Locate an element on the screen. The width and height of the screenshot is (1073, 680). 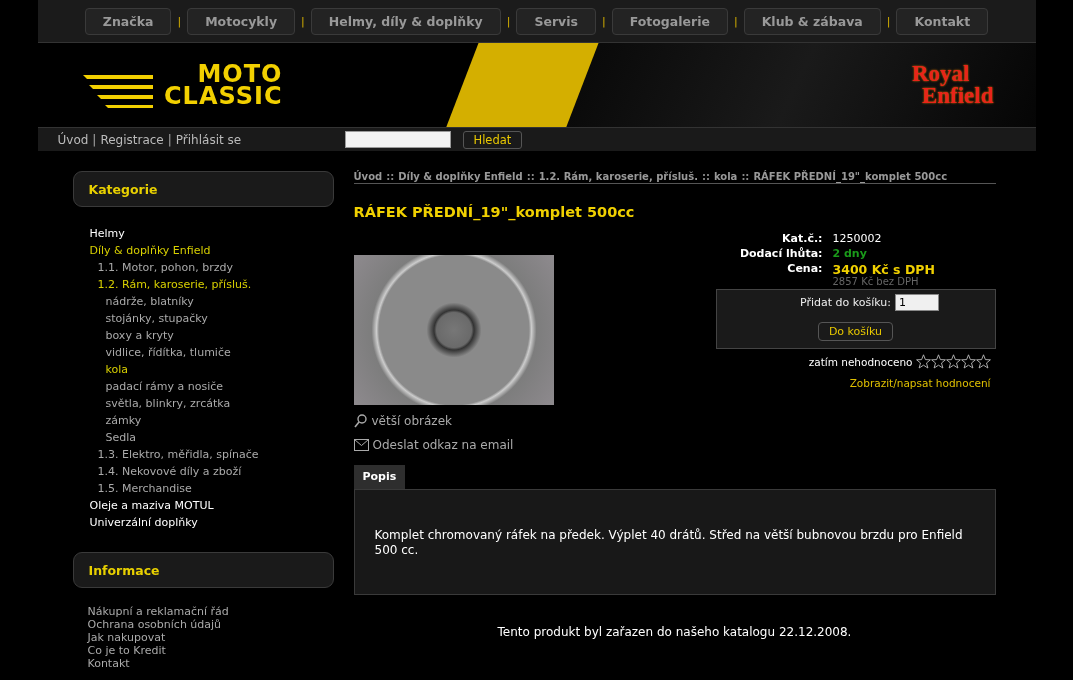
info-link: Kontakt is located at coordinates (210, 663).